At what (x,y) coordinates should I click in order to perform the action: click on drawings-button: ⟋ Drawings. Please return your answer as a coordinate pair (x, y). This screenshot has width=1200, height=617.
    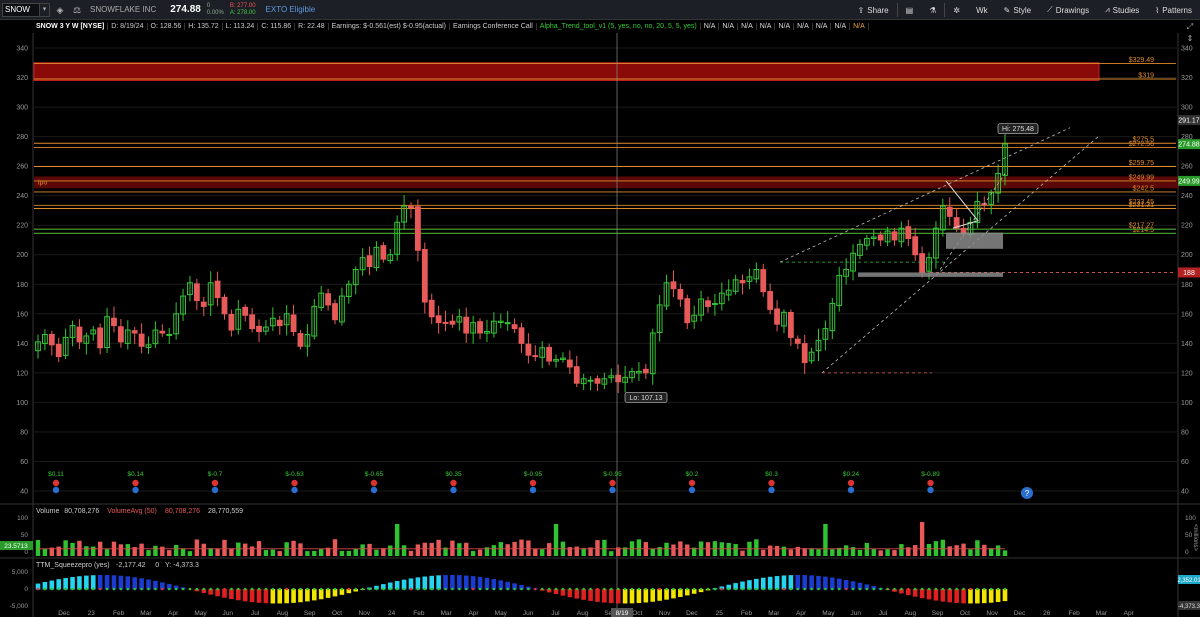
    Looking at the image, I should click on (1068, 10).